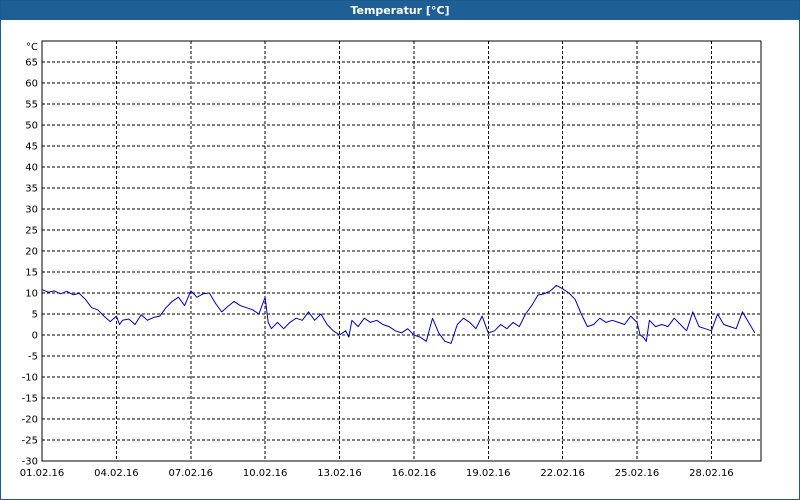 This screenshot has width=800, height=500. What do you see at coordinates (414, 473) in the screenshot?
I see `x-tick-label: 16.02.16` at bounding box center [414, 473].